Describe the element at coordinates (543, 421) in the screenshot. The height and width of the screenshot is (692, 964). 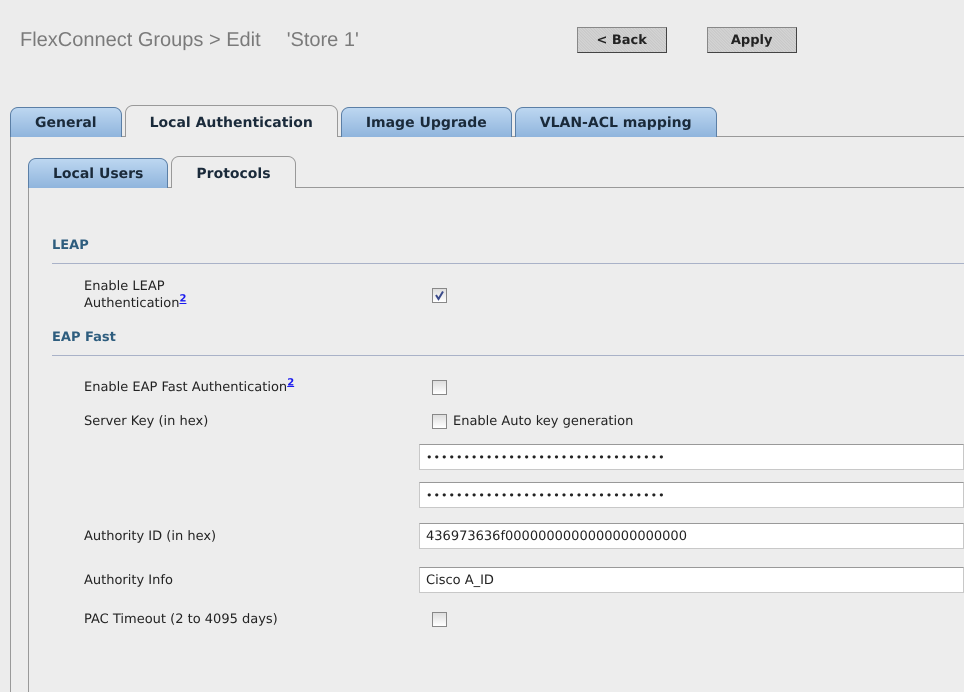
I see `checkbox-label: Enable Auto key generation` at that location.